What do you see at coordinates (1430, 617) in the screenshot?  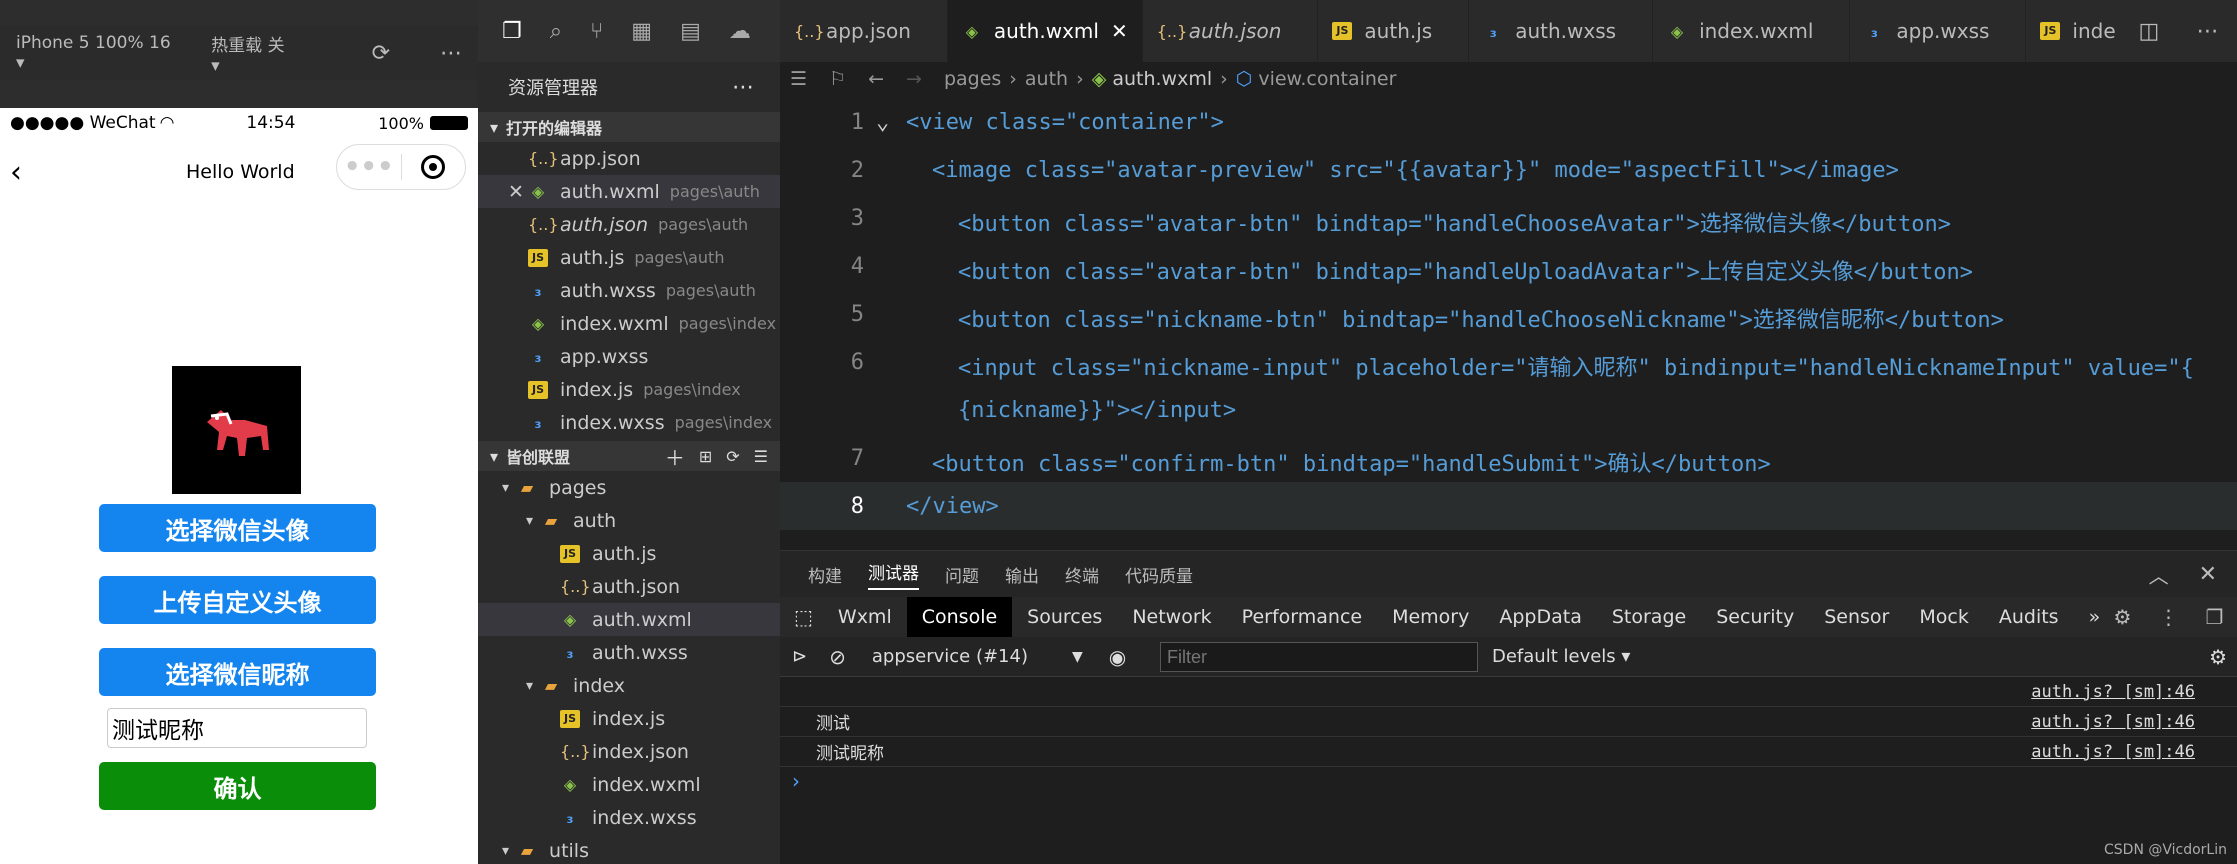 I see `devtools-tab: Memory` at bounding box center [1430, 617].